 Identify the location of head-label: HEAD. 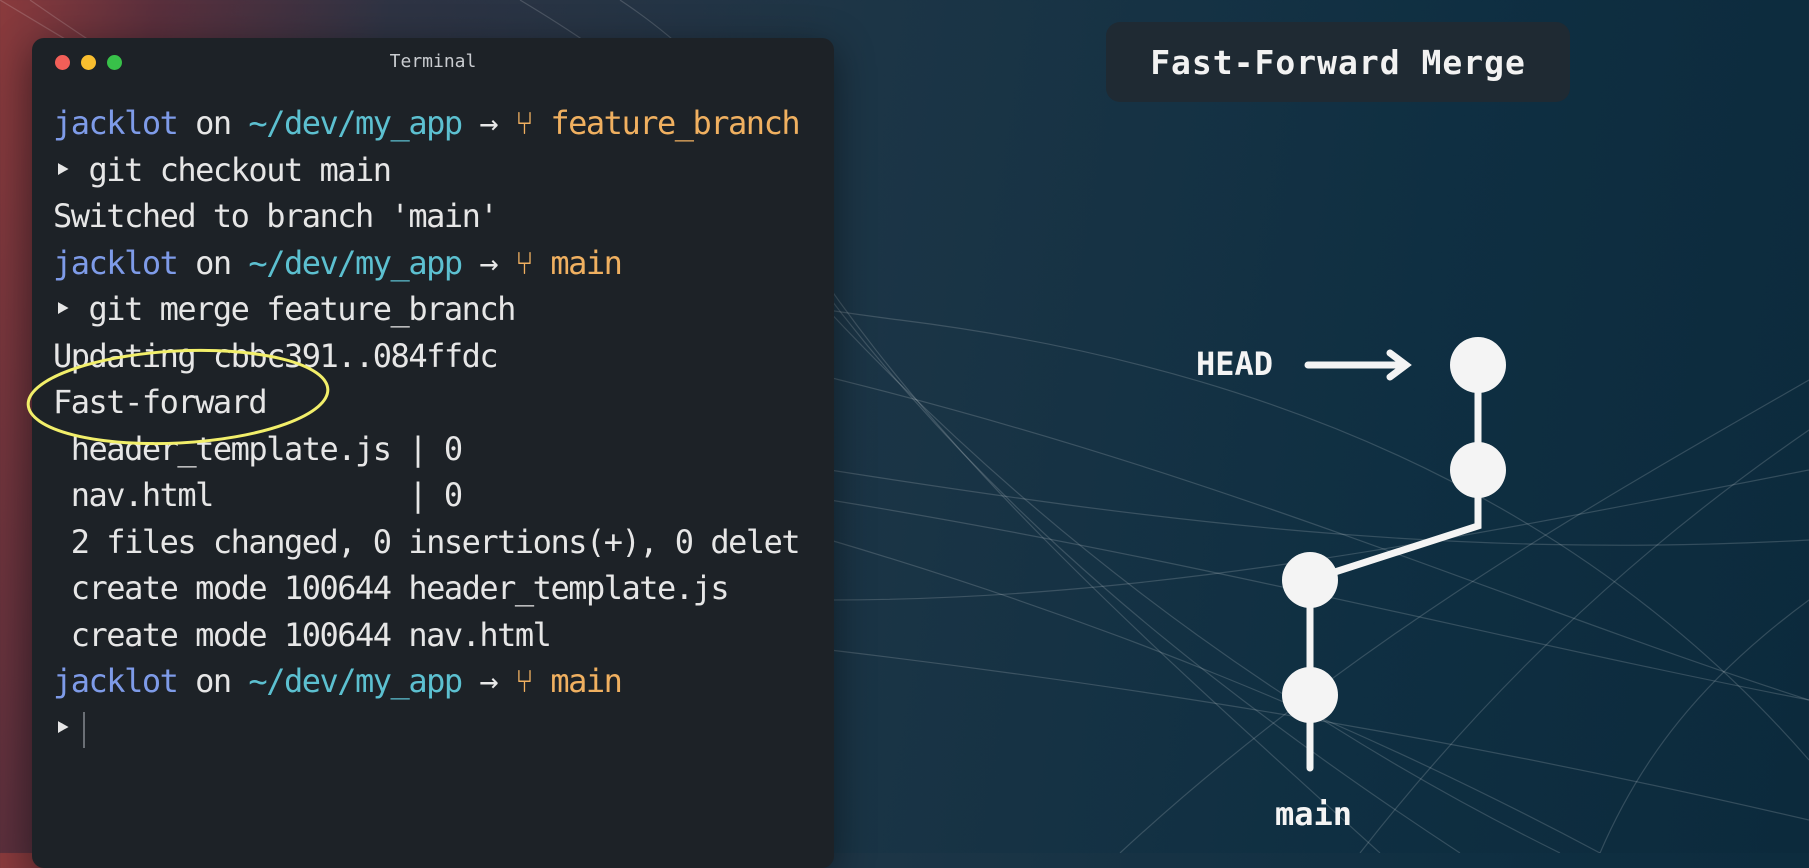
(1235, 364).